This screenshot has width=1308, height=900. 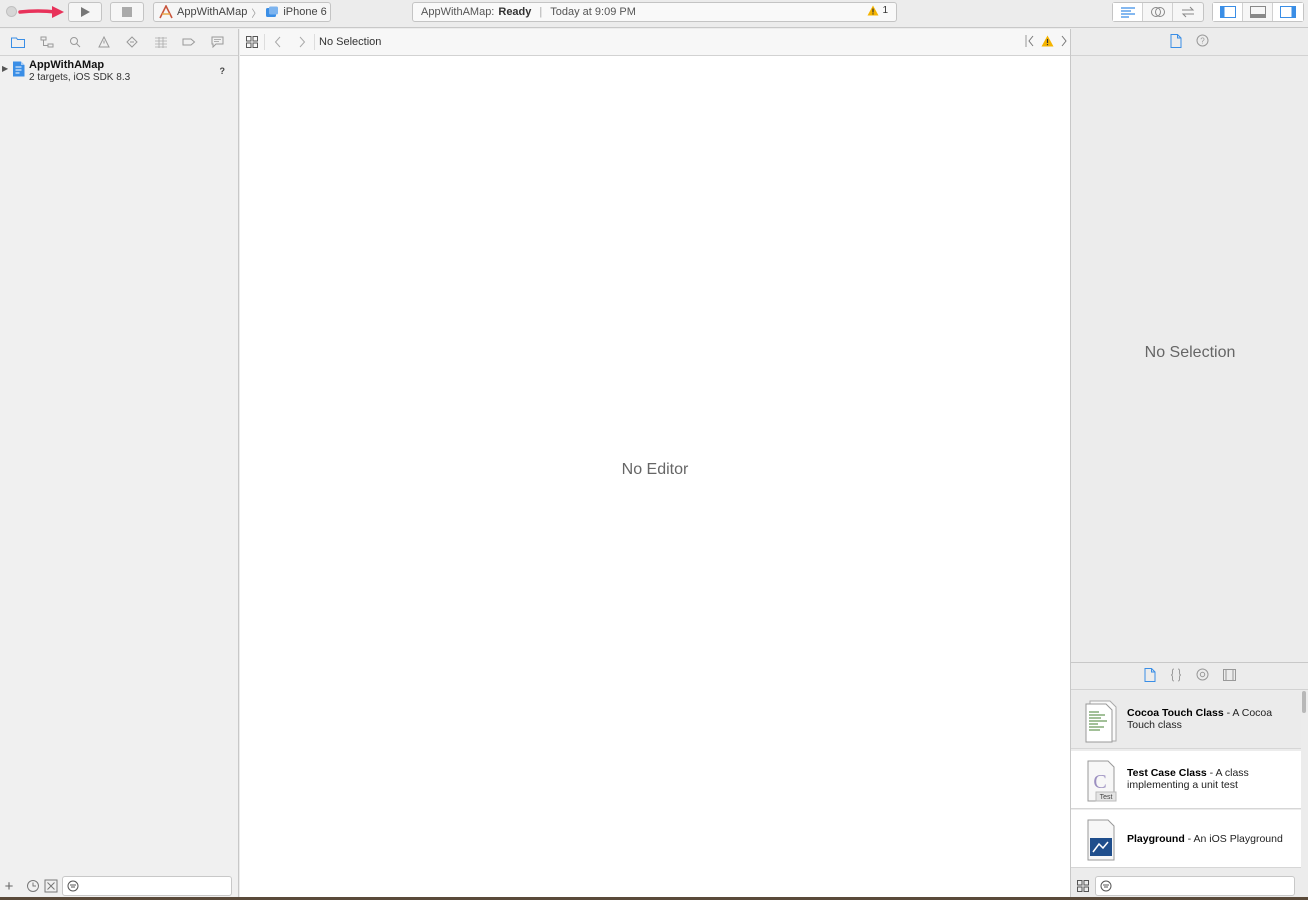 I want to click on playground-template-icon, so click(x=1101, y=840).